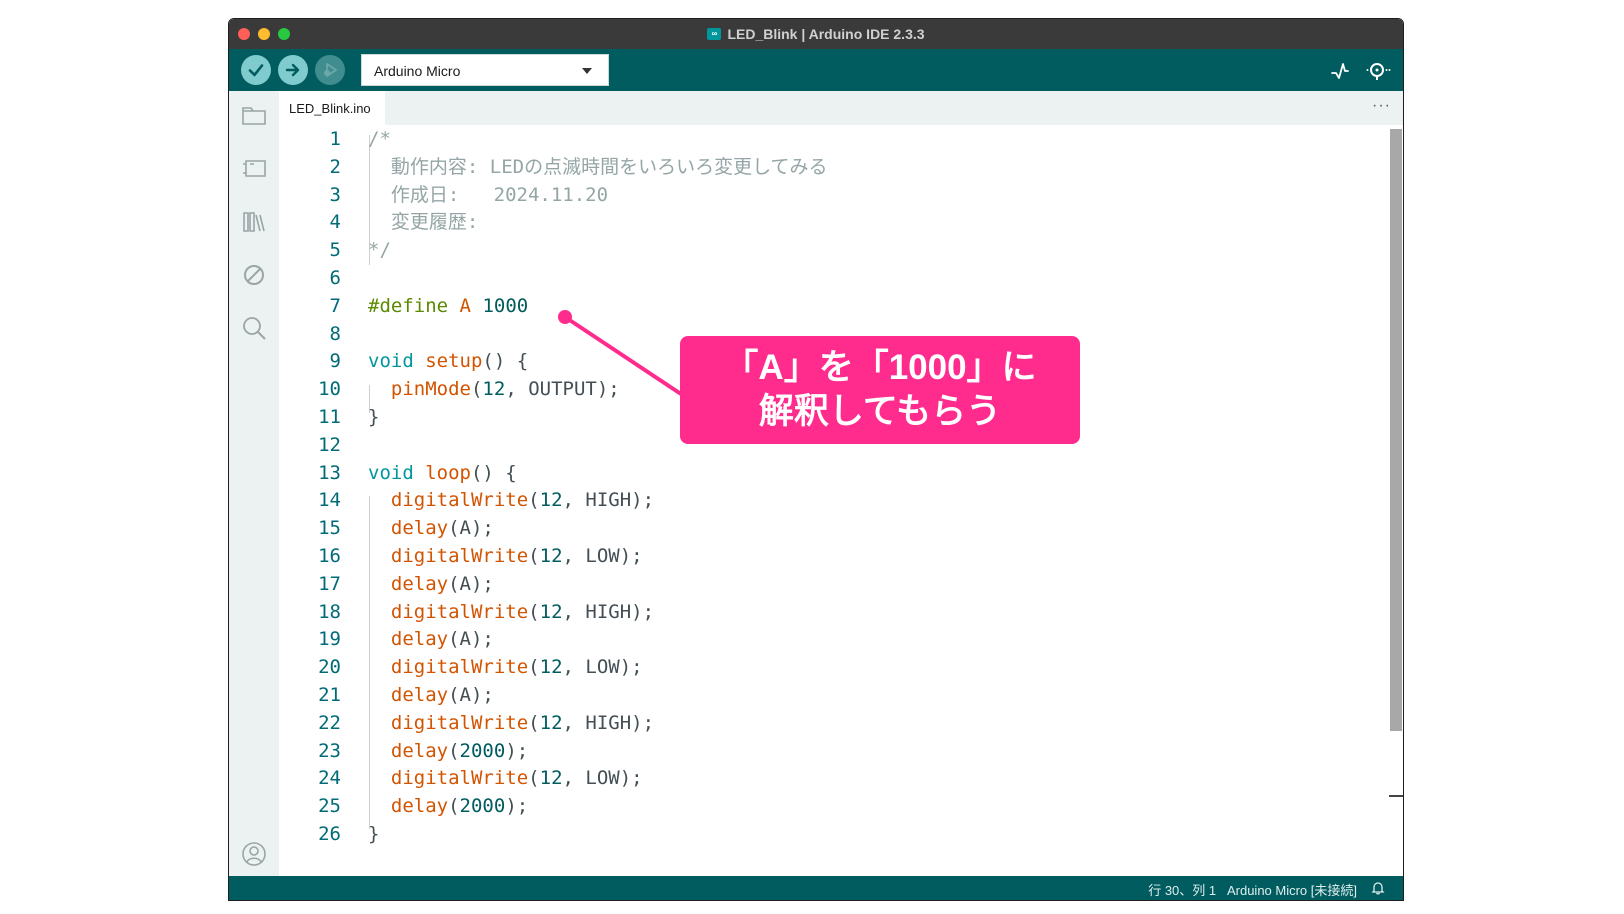 This screenshot has width=1624, height=914. I want to click on code-token: }, so click(374, 834).